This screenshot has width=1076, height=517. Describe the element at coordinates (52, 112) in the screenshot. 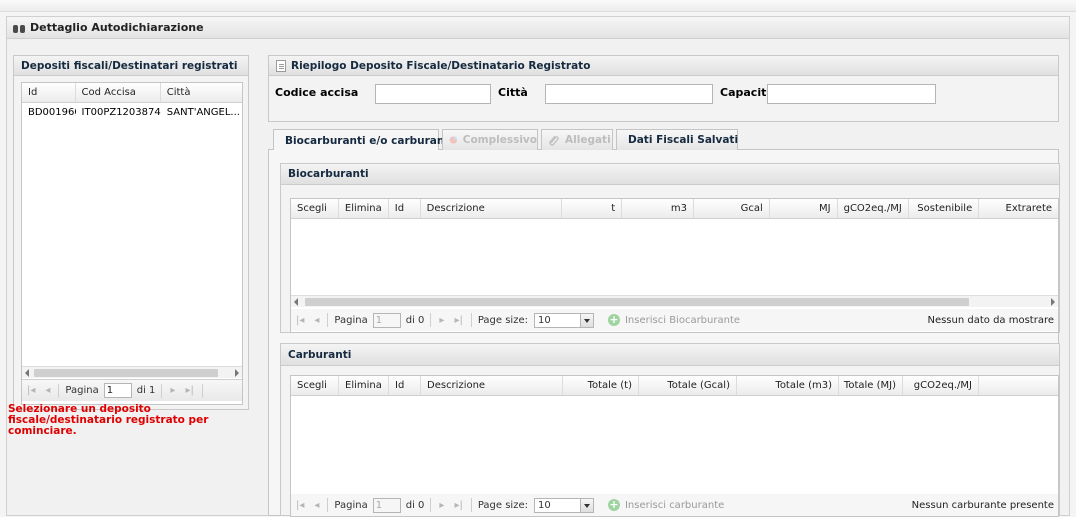

I see `cell-id: BD001960` at that location.